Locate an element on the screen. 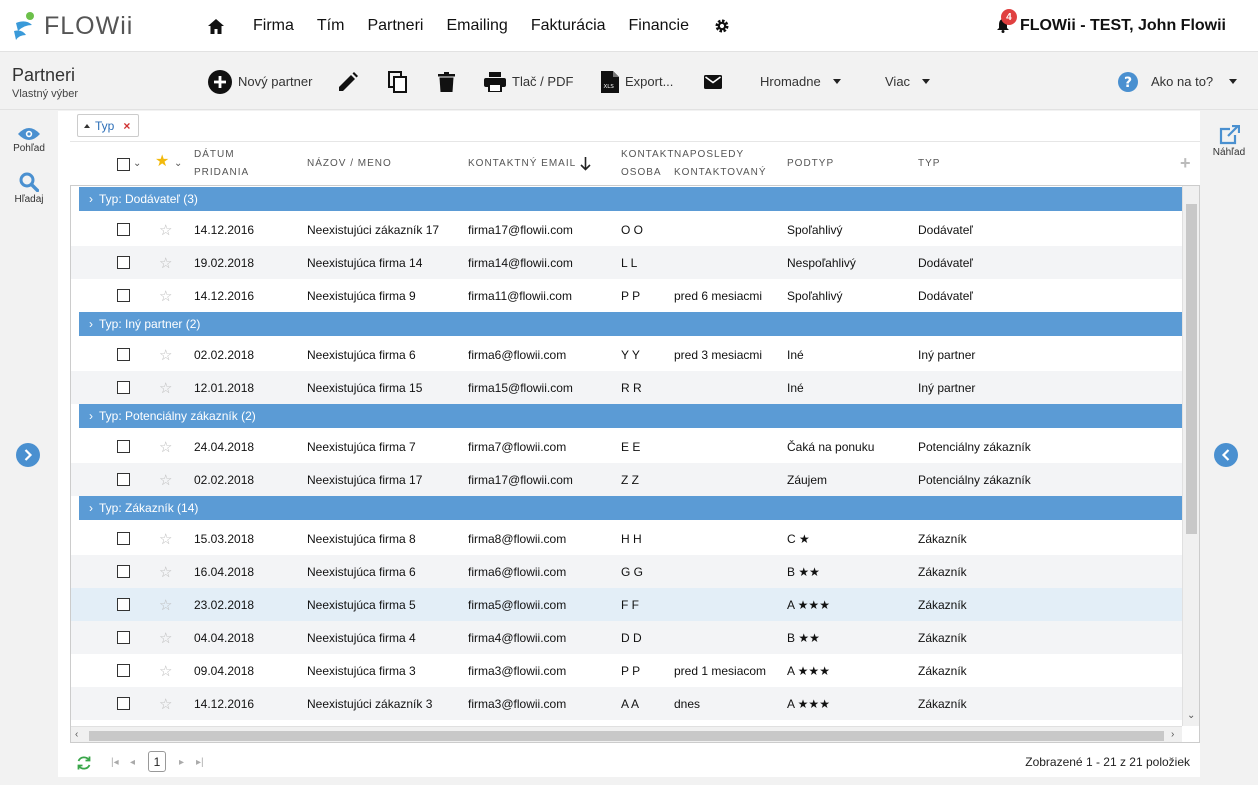 Image resolution: width=1258 pixels, height=785 pixels. col-email: Kontaktný email is located at coordinates (529, 164).